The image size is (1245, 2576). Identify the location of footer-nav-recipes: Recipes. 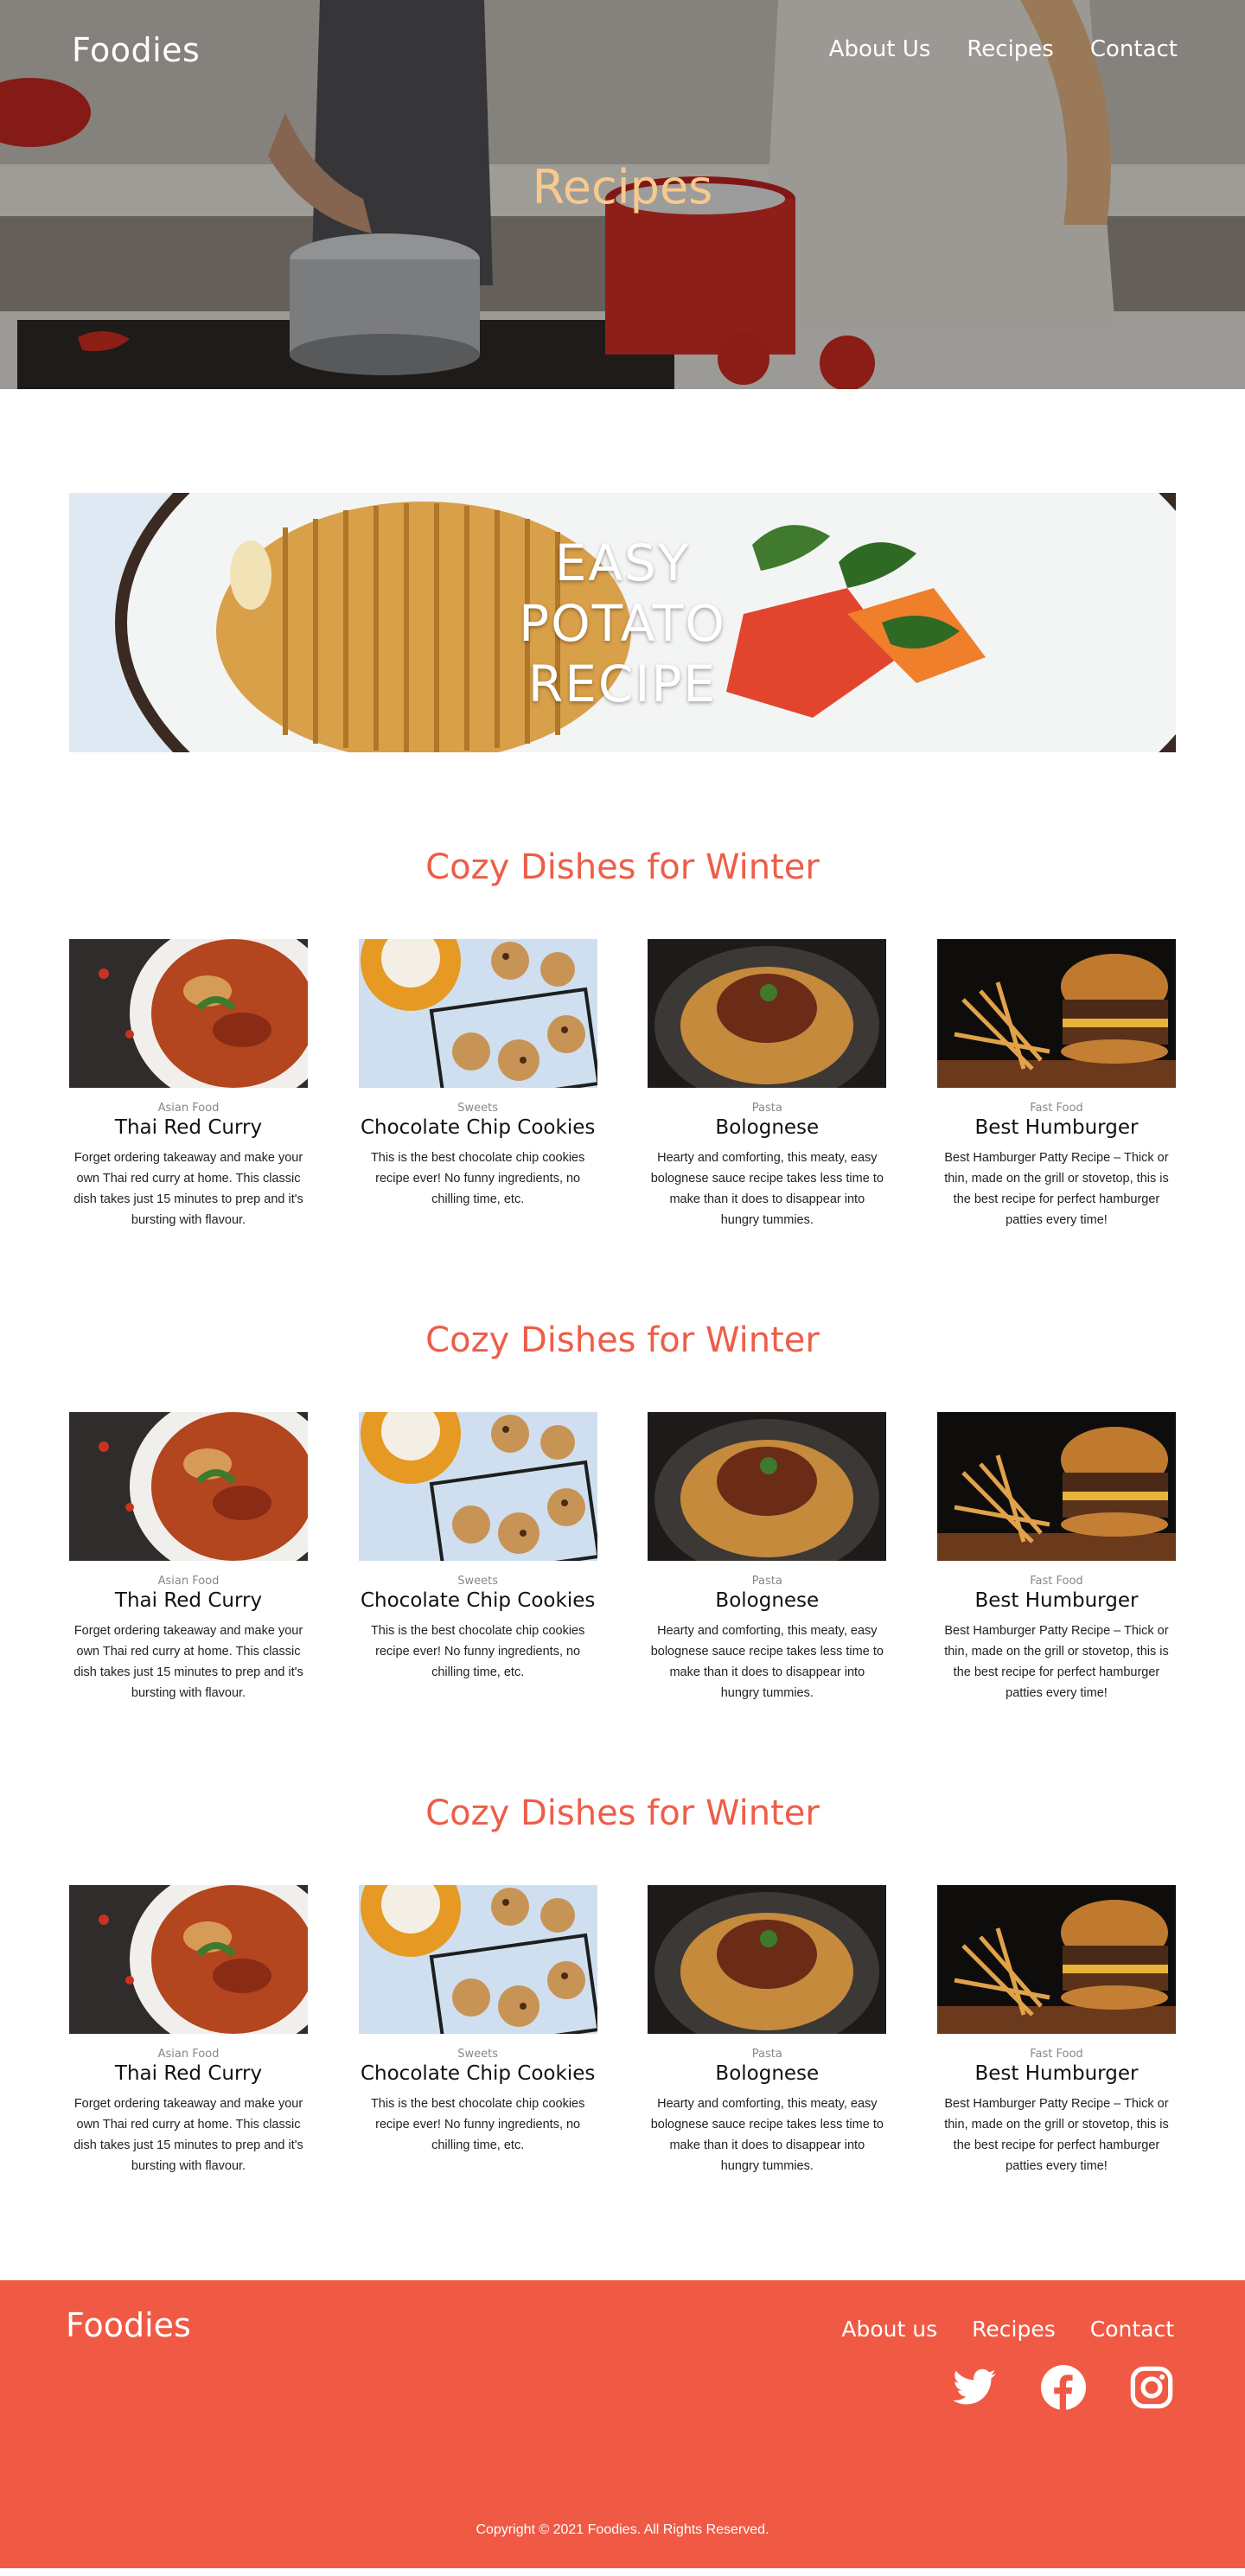
(1014, 2329).